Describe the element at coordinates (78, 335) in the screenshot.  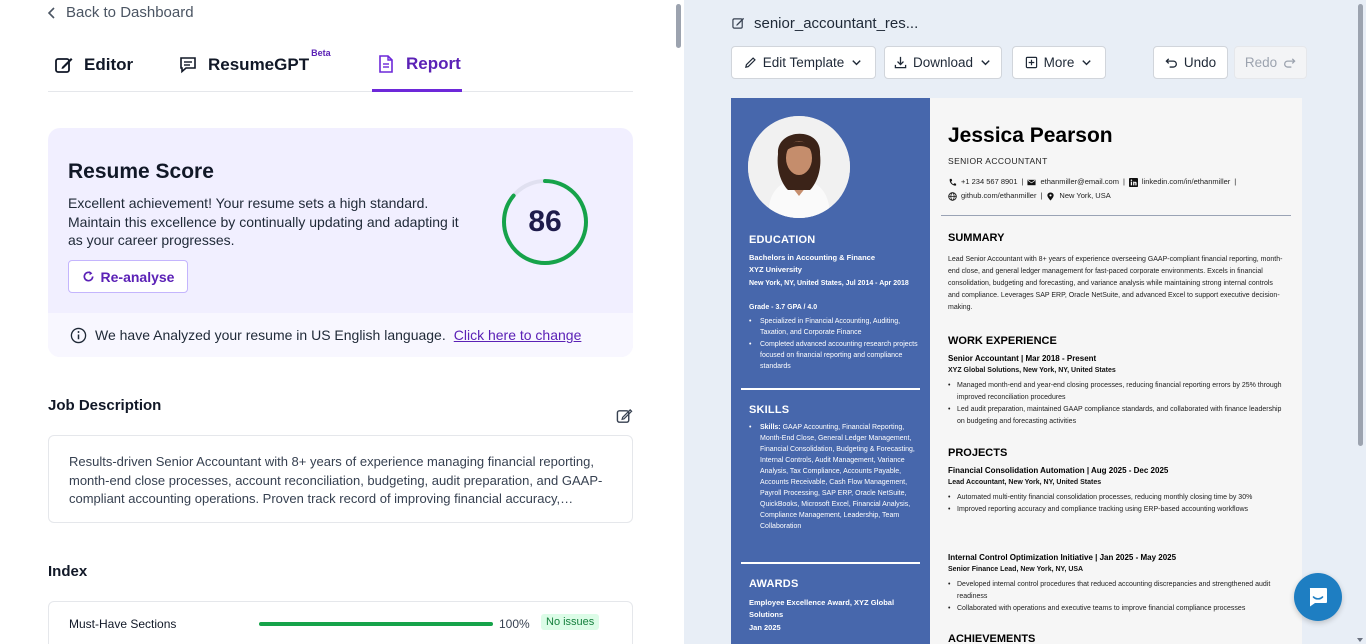
I see `info-icon` at that location.